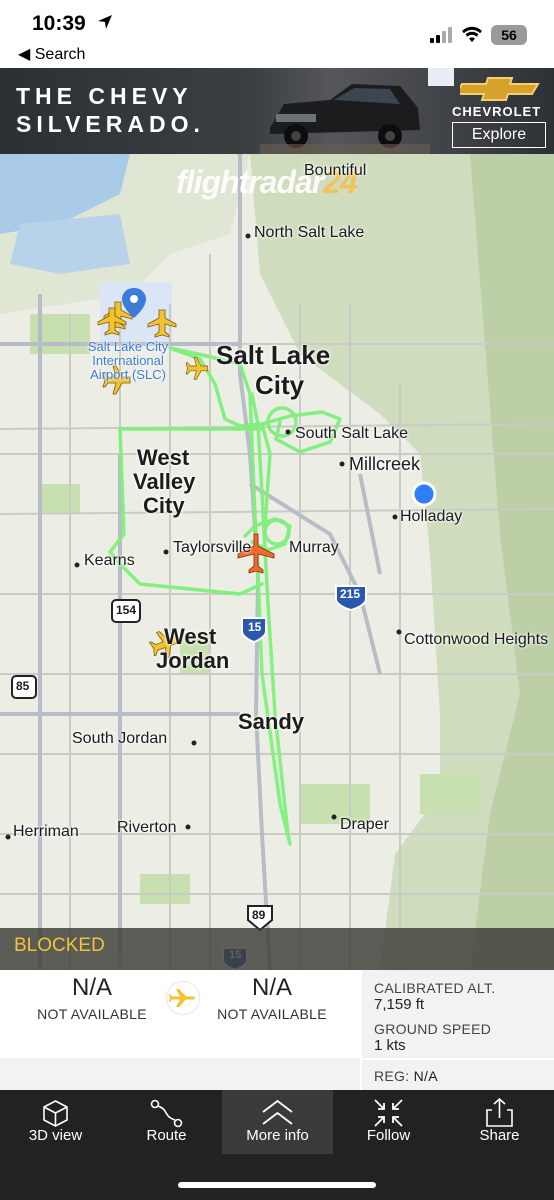  I want to click on user-location-dot, so click(424, 494).